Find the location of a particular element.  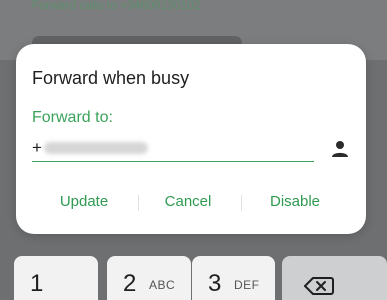

disable-button: Disable is located at coordinates (295, 202).